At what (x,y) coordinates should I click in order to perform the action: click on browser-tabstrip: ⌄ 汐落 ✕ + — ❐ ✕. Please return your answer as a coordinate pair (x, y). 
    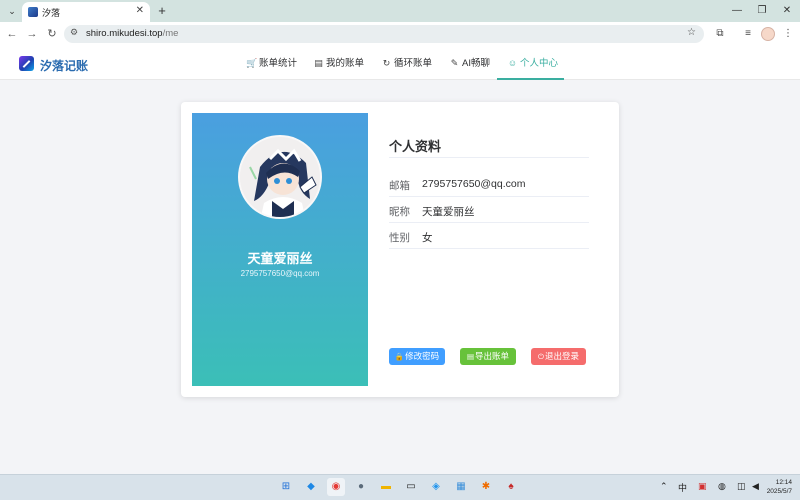
    Looking at the image, I should click on (400, 11).